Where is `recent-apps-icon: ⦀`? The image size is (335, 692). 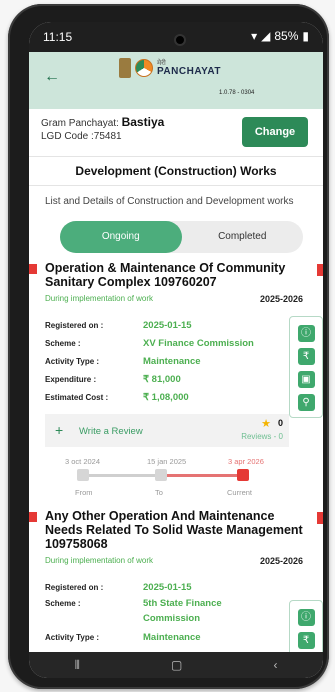
recent-apps-icon: ⦀ is located at coordinates (77, 665).